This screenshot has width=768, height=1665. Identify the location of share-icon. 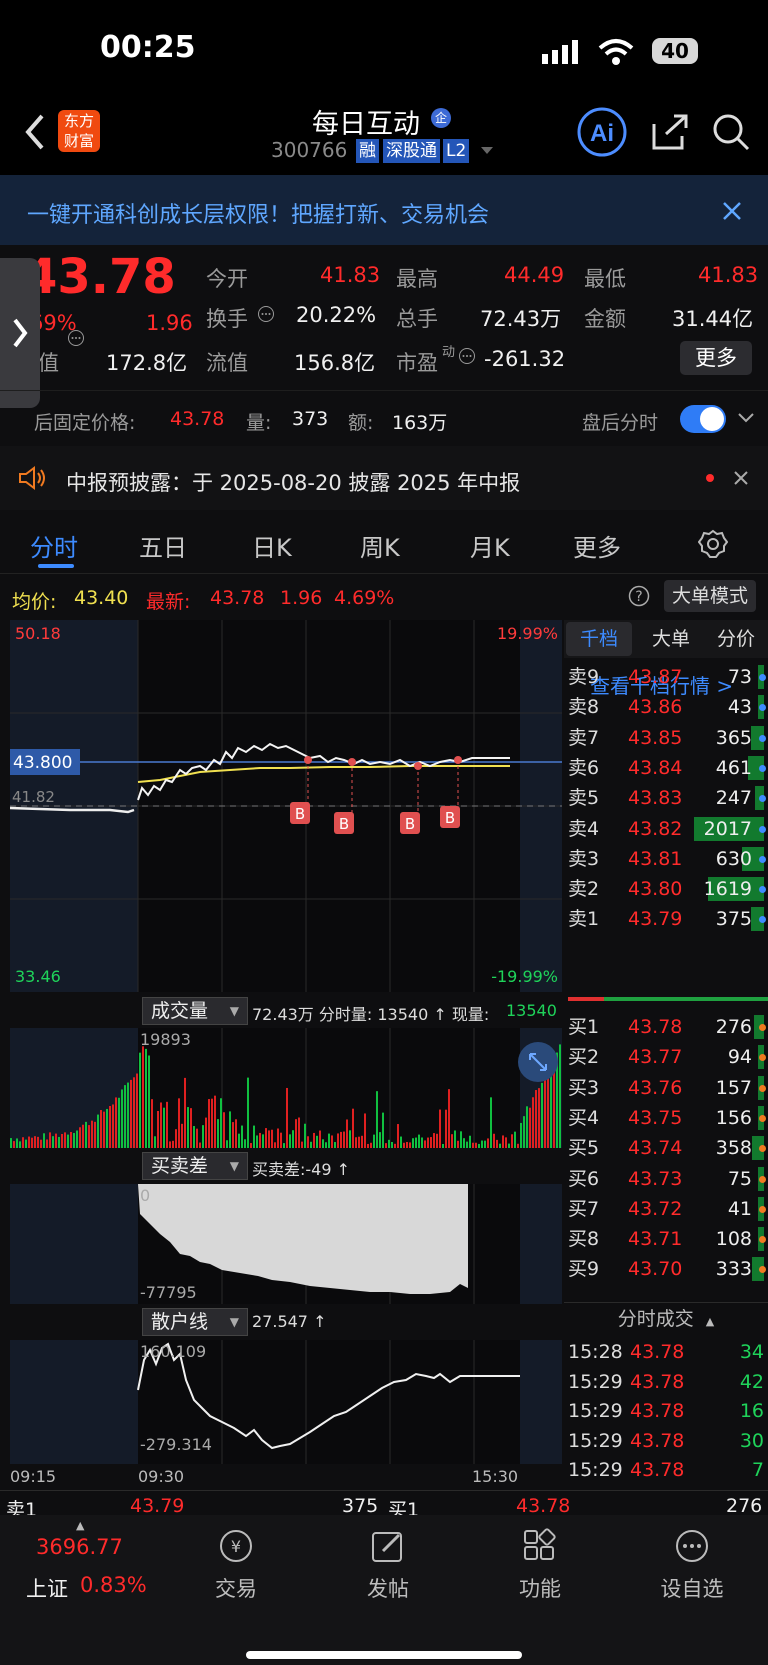
(670, 132).